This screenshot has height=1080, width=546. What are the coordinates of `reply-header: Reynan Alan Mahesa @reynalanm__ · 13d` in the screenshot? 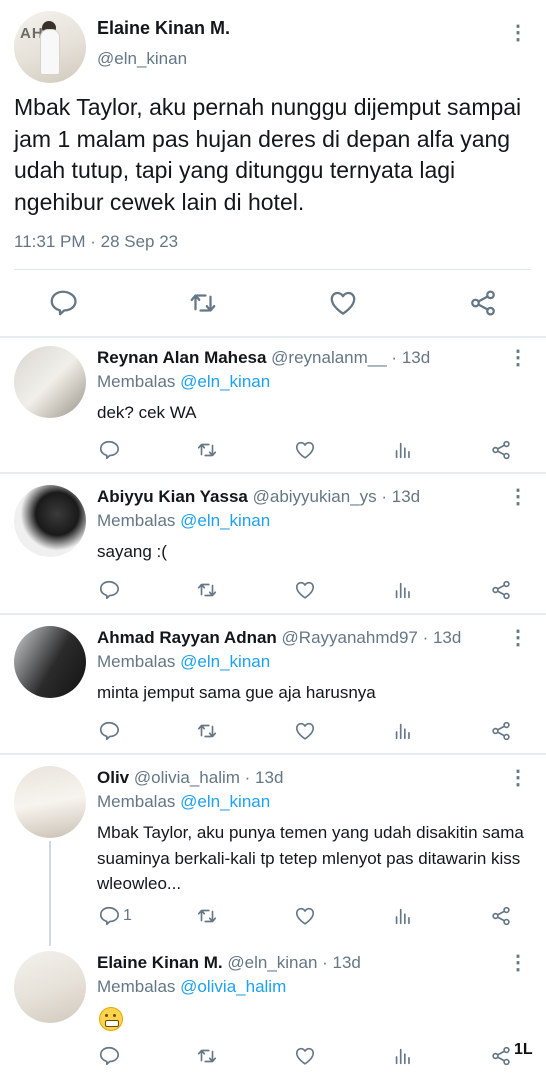 It's located at (263, 358).